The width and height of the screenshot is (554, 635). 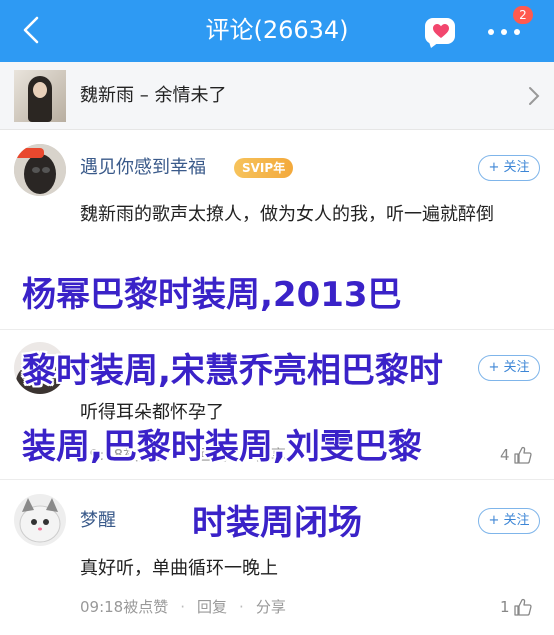 What do you see at coordinates (124, 607) in the screenshot?
I see `comment-time: 09:18被点赞` at bounding box center [124, 607].